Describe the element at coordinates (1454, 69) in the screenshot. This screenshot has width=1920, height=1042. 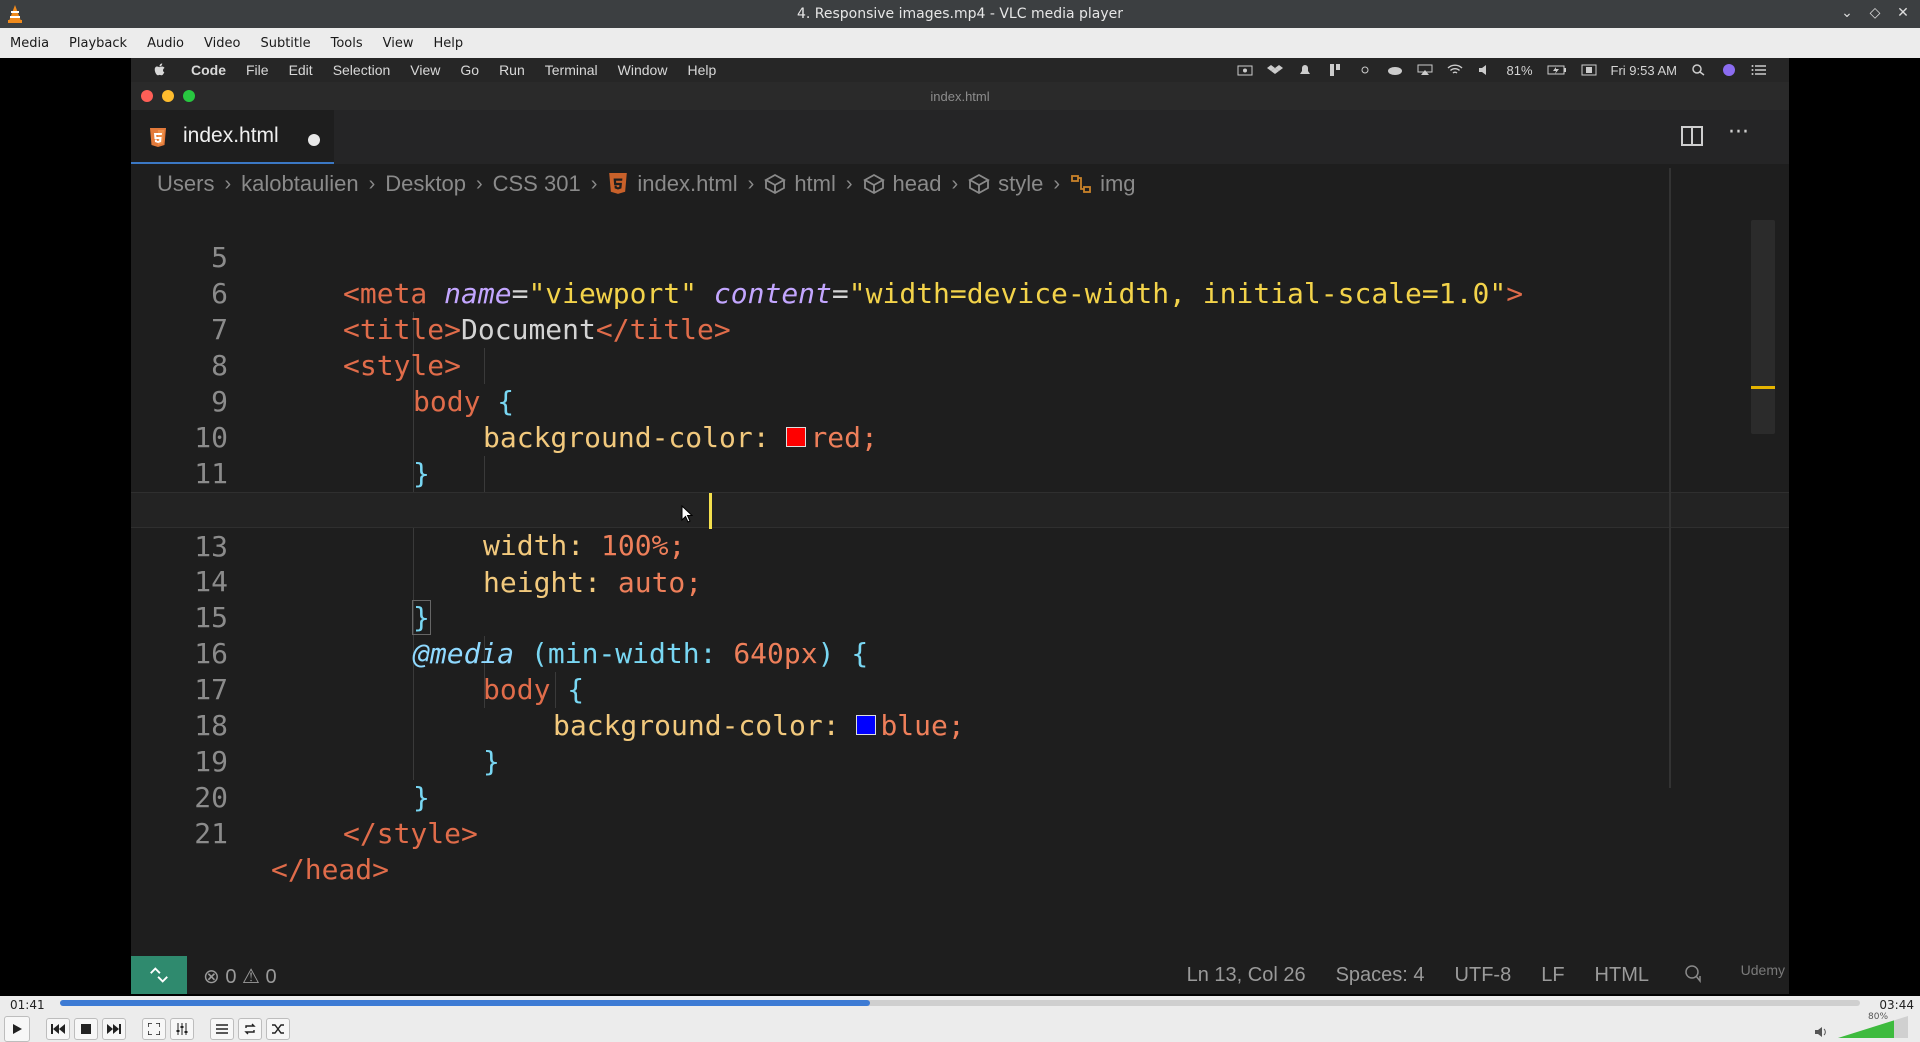
I see `wifi-icon` at that location.